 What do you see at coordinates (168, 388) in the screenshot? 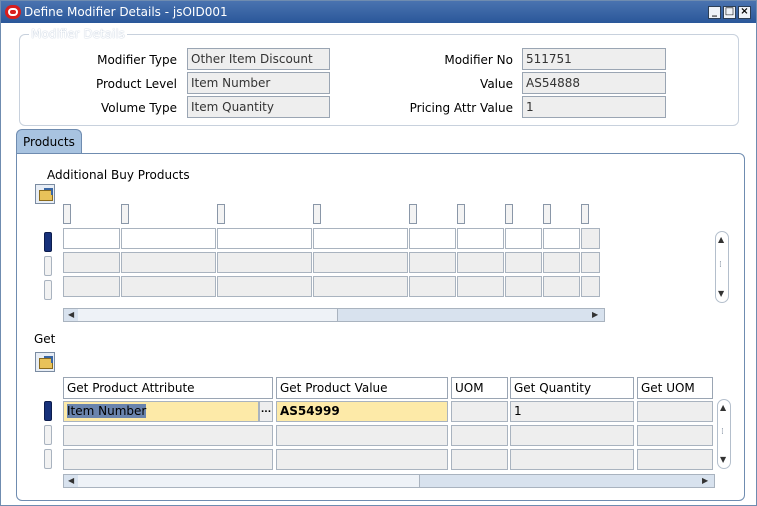
I see `column-header-get-product-attribute: Get Product Attribute` at bounding box center [168, 388].